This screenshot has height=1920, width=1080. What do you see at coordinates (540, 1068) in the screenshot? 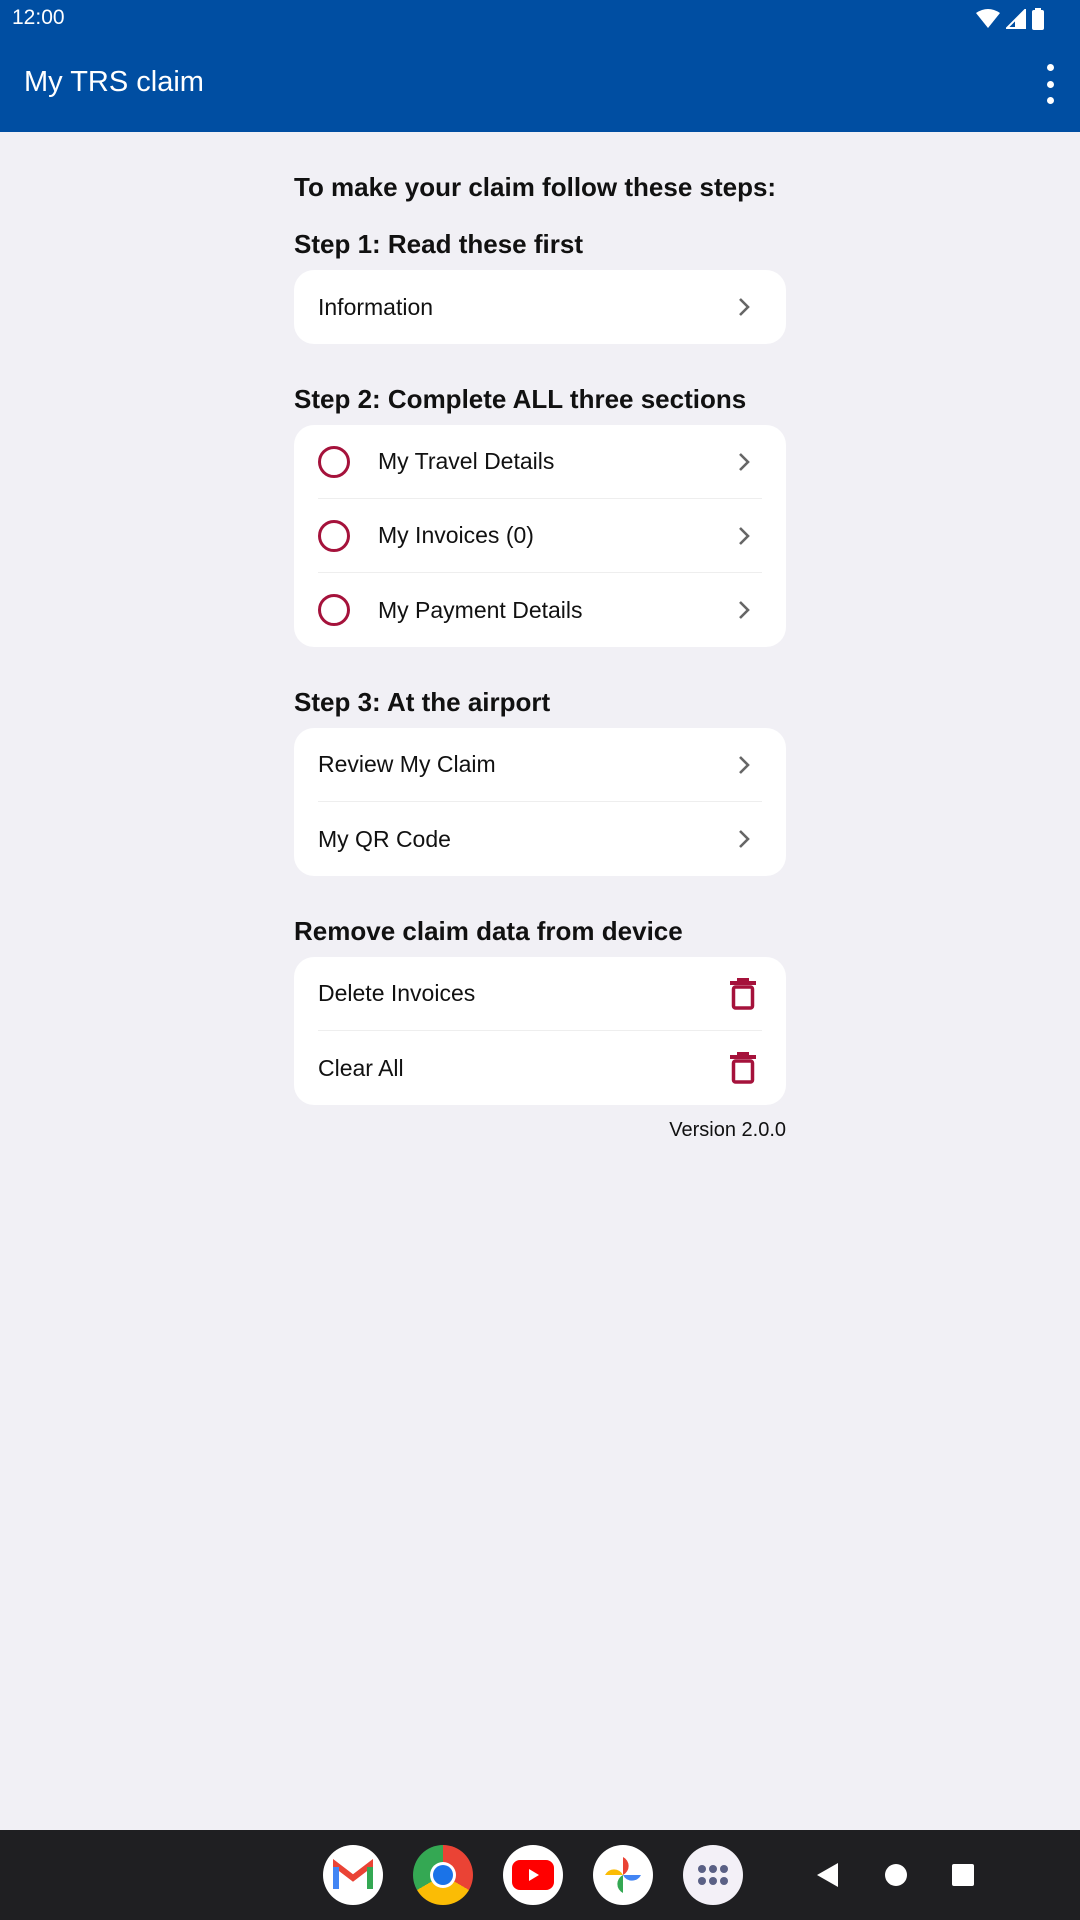
I see `row-clear-all: Clear All` at bounding box center [540, 1068].